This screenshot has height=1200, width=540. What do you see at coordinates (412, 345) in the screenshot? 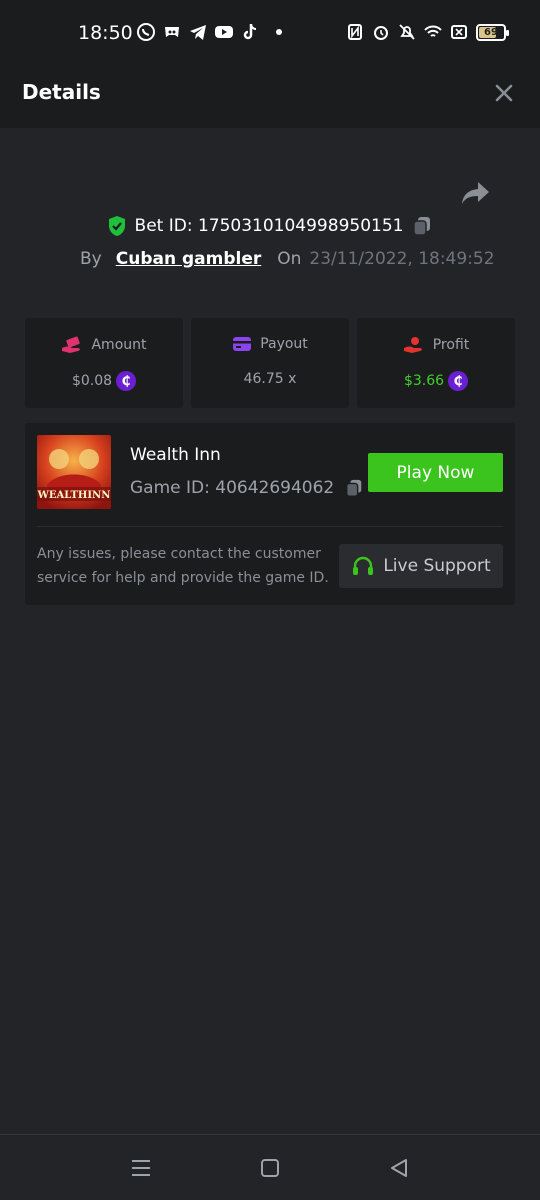
I see `profit-hand-icon` at bounding box center [412, 345].